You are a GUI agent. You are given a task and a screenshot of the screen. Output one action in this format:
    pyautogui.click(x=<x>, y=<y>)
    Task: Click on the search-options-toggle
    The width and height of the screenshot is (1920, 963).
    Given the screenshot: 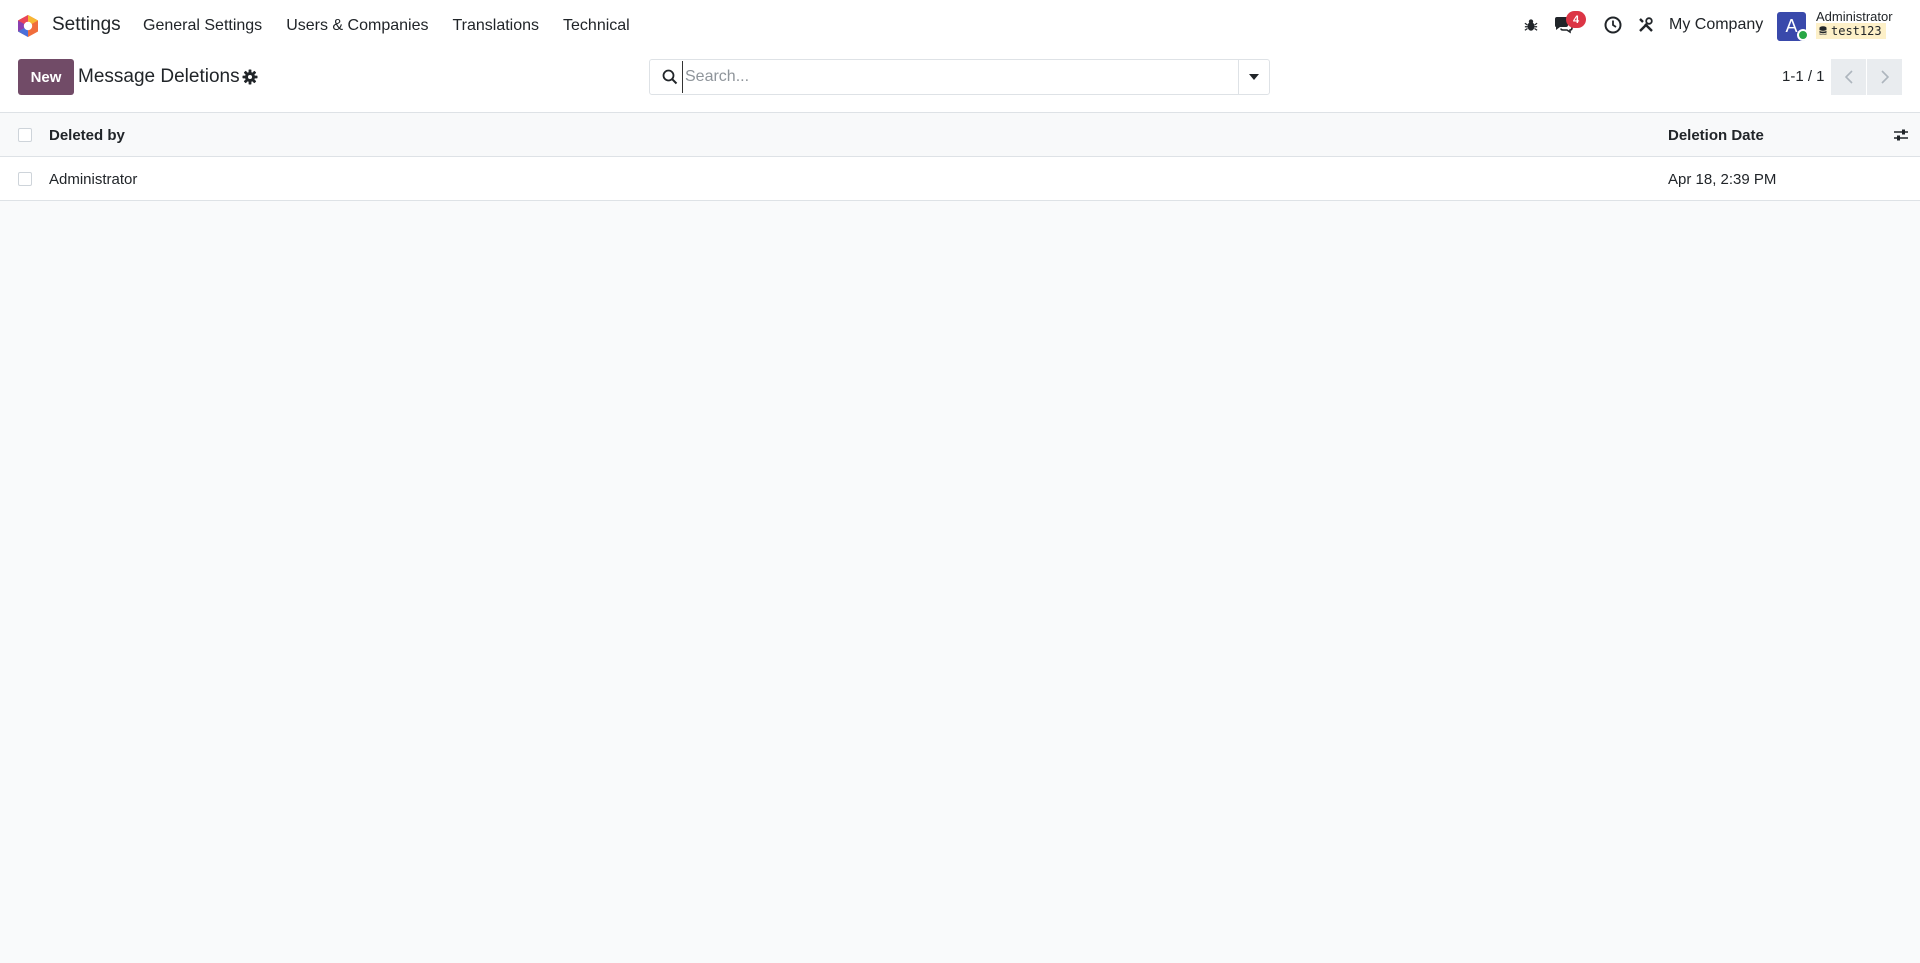 What is the action you would take?
    pyautogui.click(x=1253, y=77)
    